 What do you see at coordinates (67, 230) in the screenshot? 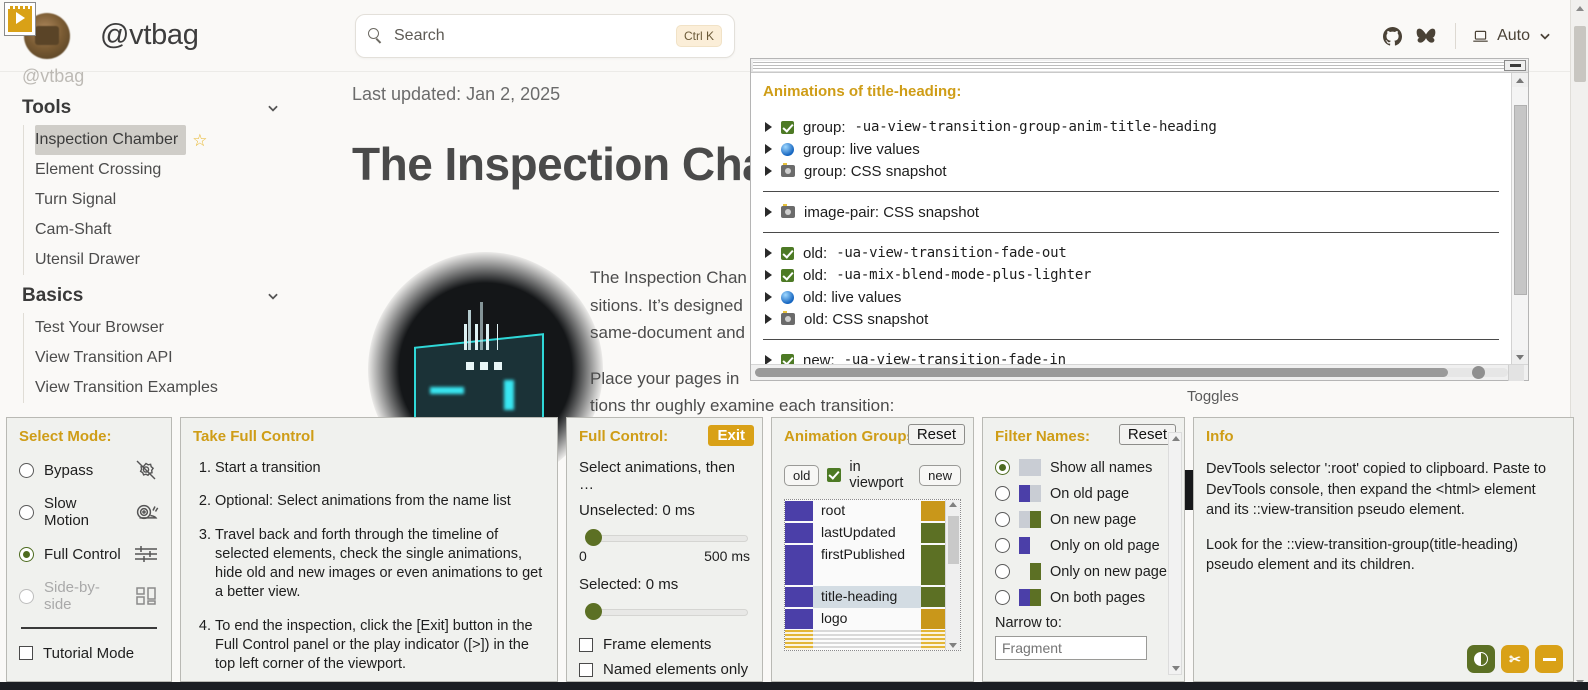
I see `sidebar-item-cam-shaft: Cam-Shaft` at bounding box center [67, 230].